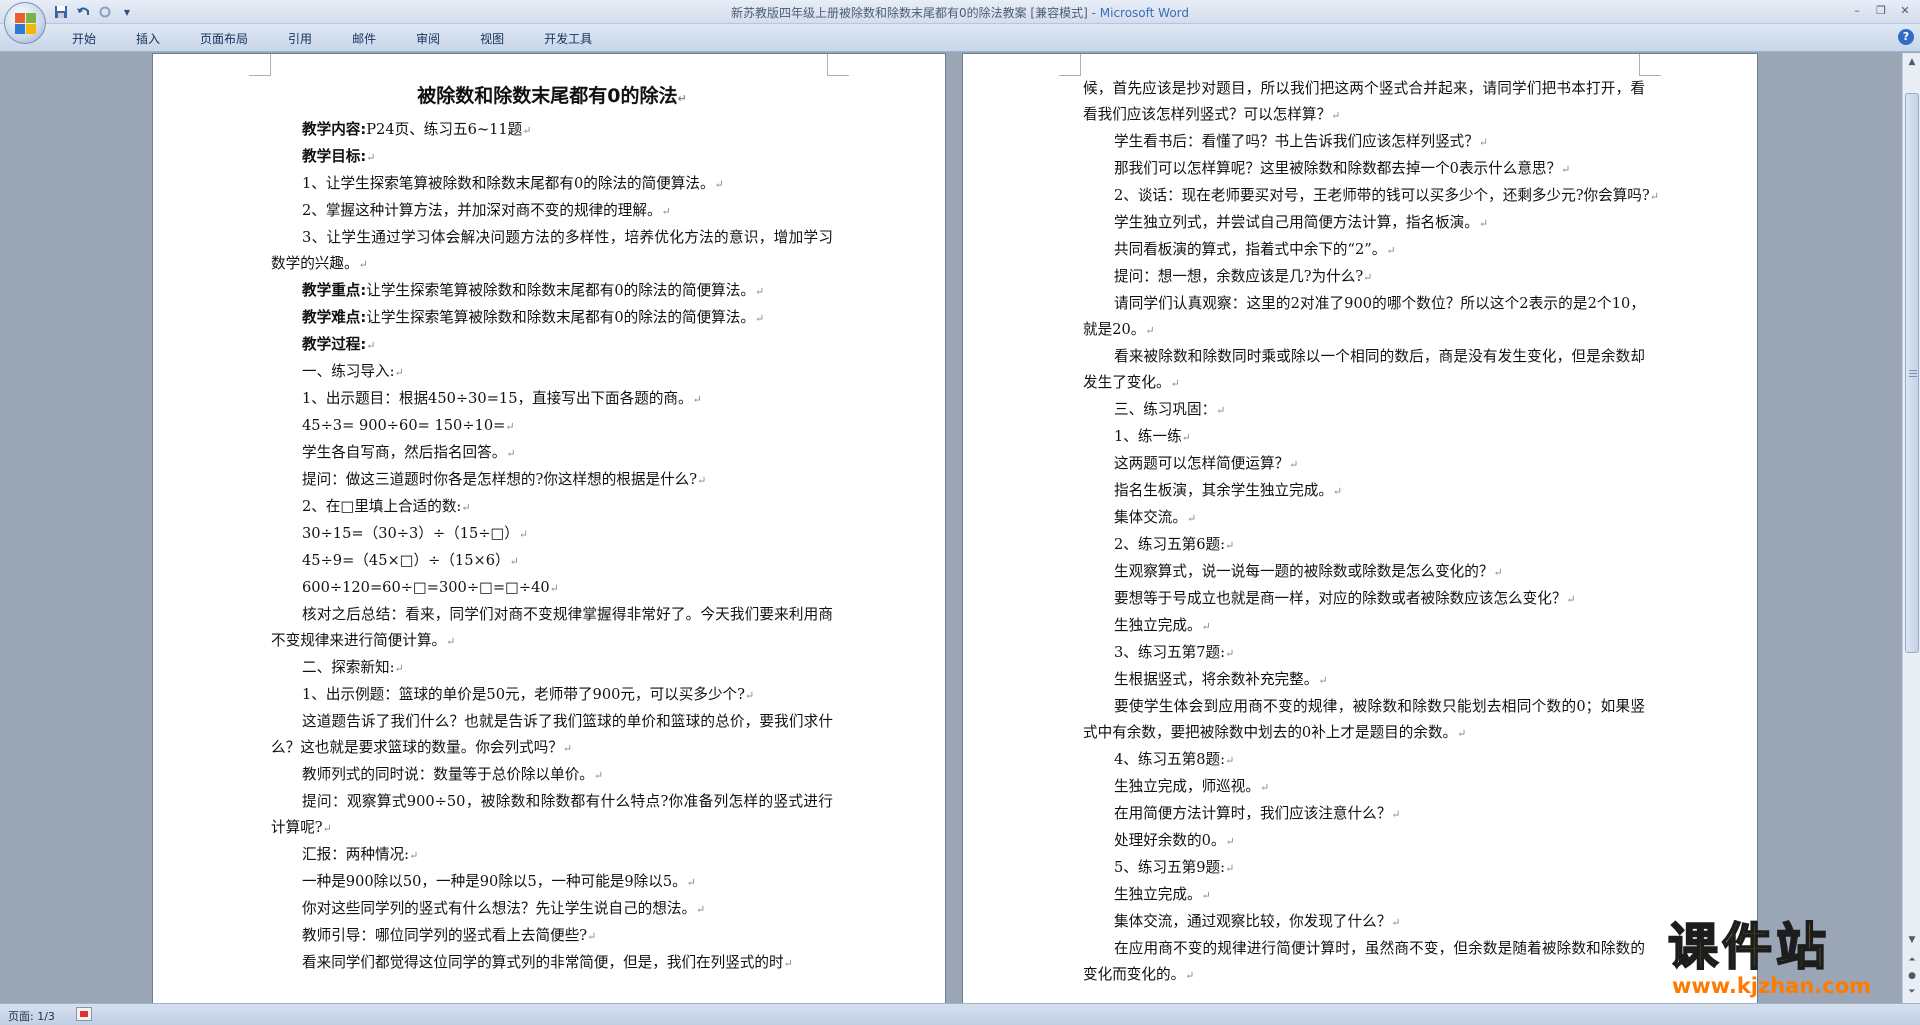  I want to click on paragraph-text: 那我们可以怎样算呢？这里被除数和除数都去掉一个0表示什么意思？, so click(1338, 168).